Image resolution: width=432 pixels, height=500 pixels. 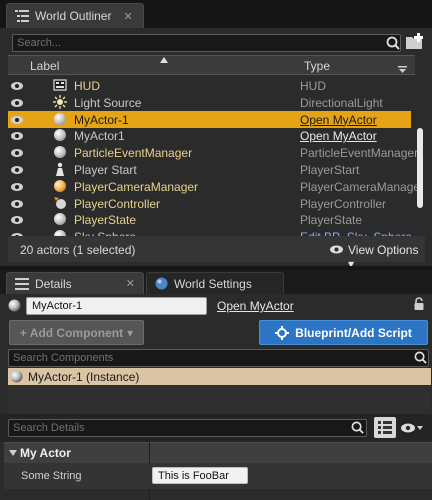 I want to click on outliner-row: Light Source DirectionalLight, so click(x=209, y=102).